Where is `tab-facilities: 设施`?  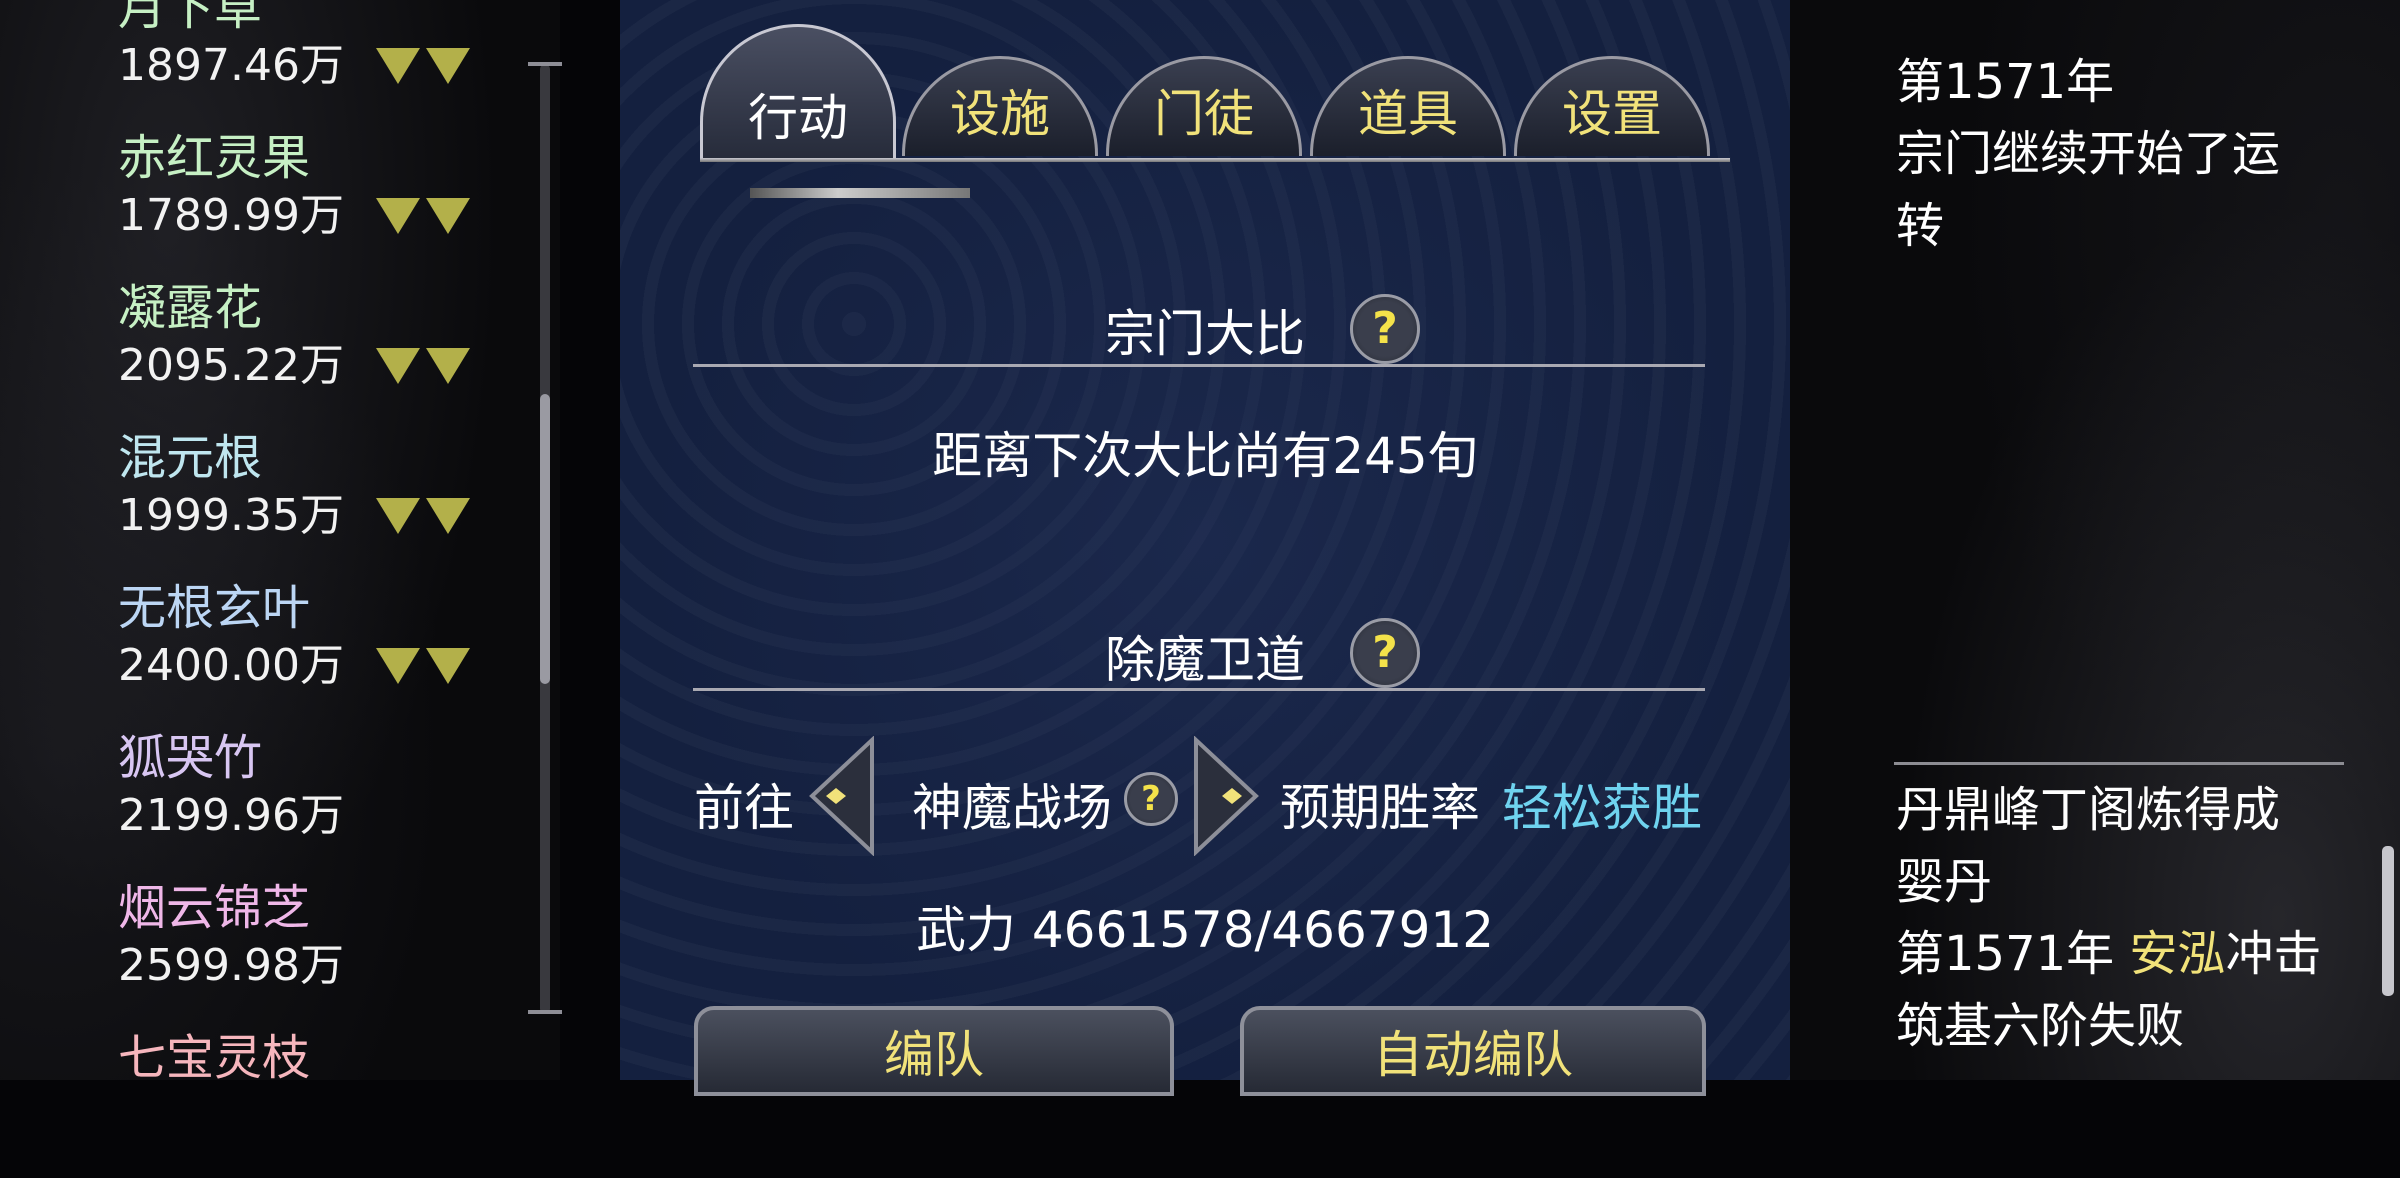 tab-facilities: 设施 is located at coordinates (1000, 106).